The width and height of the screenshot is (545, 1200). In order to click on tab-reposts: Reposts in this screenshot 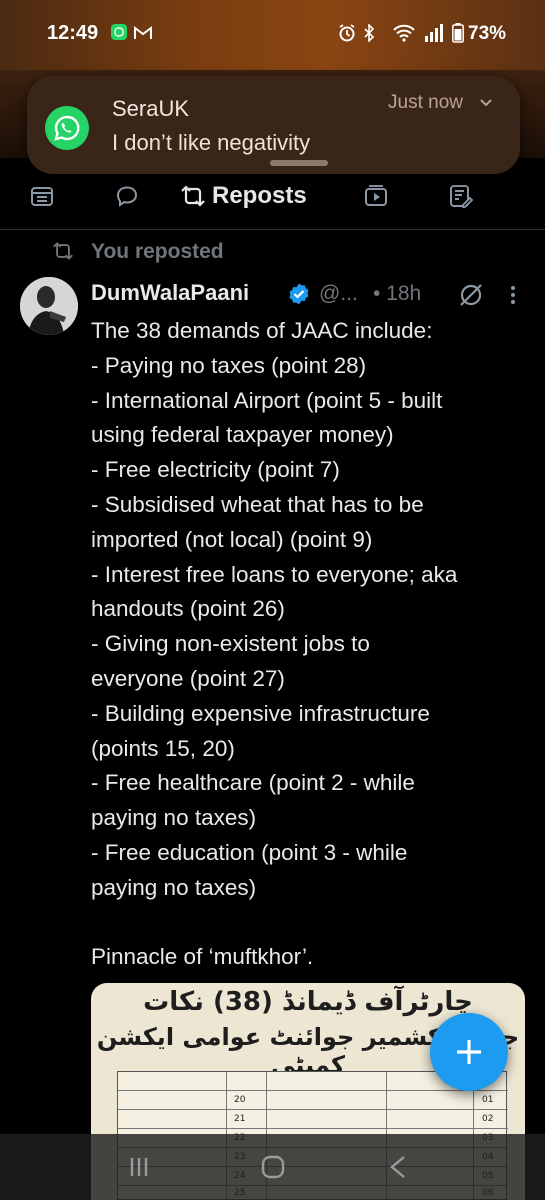, I will do `click(255, 196)`.